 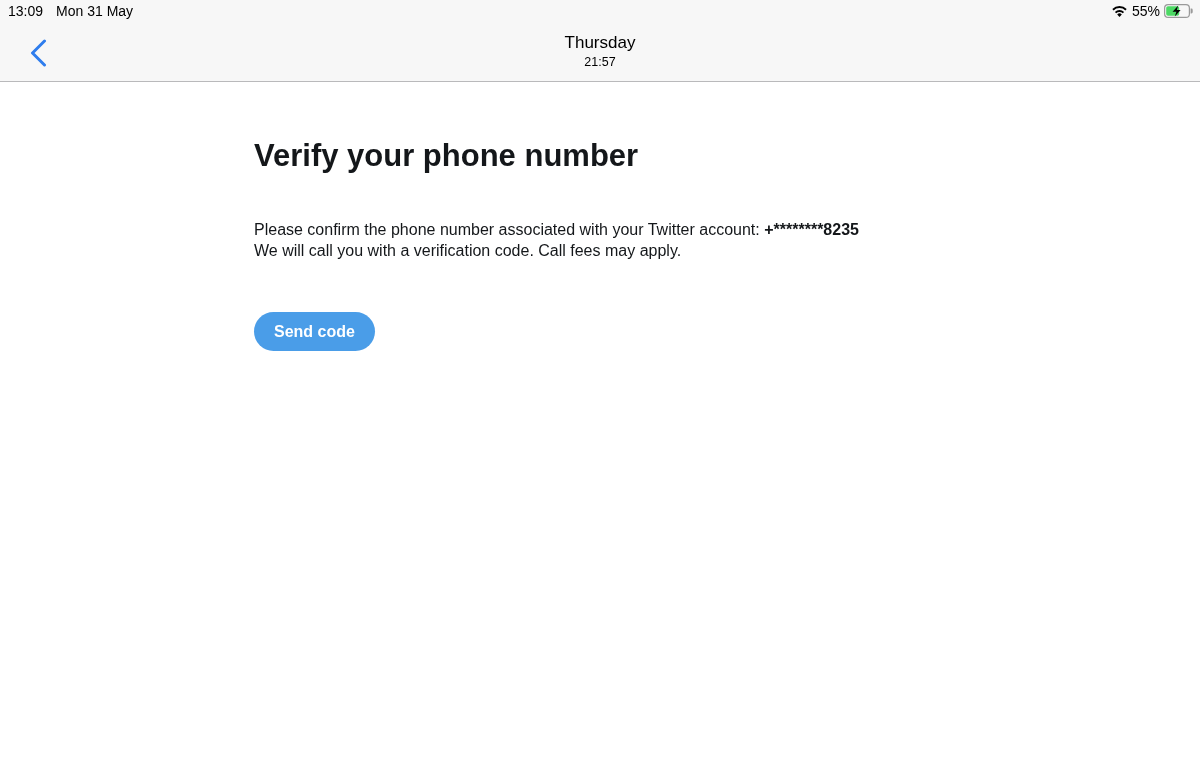 What do you see at coordinates (26, 11) in the screenshot?
I see `status-time: 13:09` at bounding box center [26, 11].